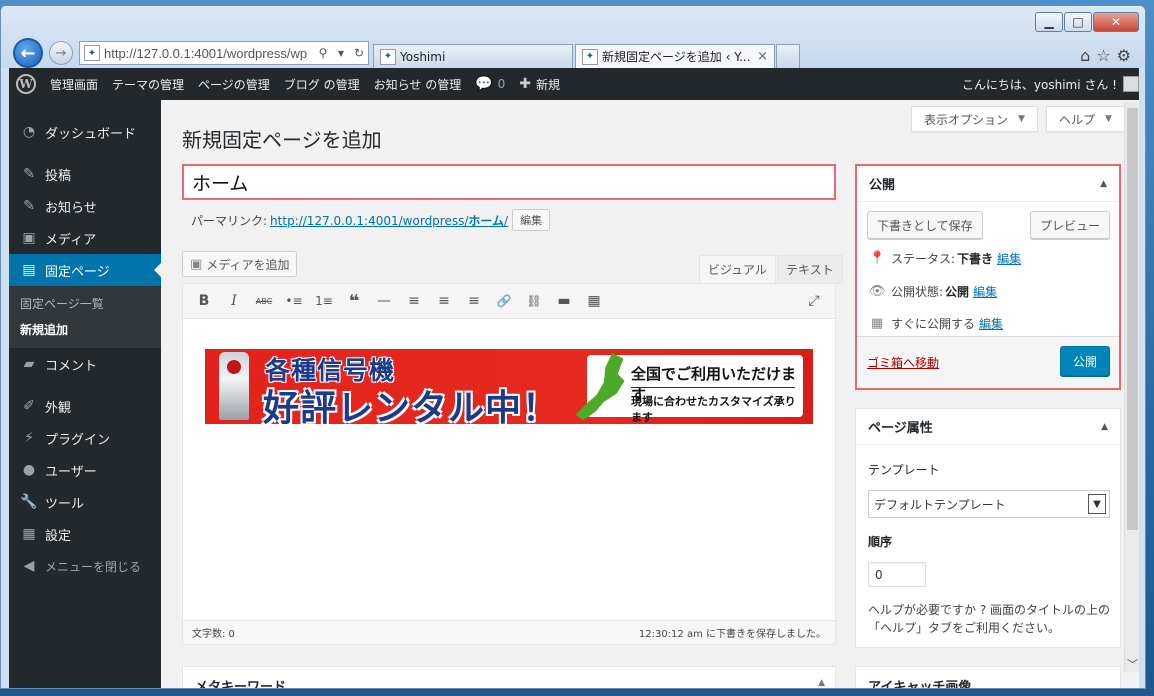 This screenshot has height=696, width=1154. I want to click on adminbar-new: ✚ 新規, so click(539, 84).